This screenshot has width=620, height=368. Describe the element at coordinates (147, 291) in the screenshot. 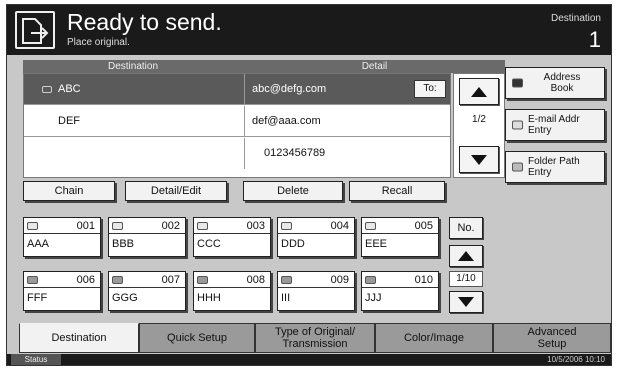

I see `one-touch-key: 007 GGG` at that location.